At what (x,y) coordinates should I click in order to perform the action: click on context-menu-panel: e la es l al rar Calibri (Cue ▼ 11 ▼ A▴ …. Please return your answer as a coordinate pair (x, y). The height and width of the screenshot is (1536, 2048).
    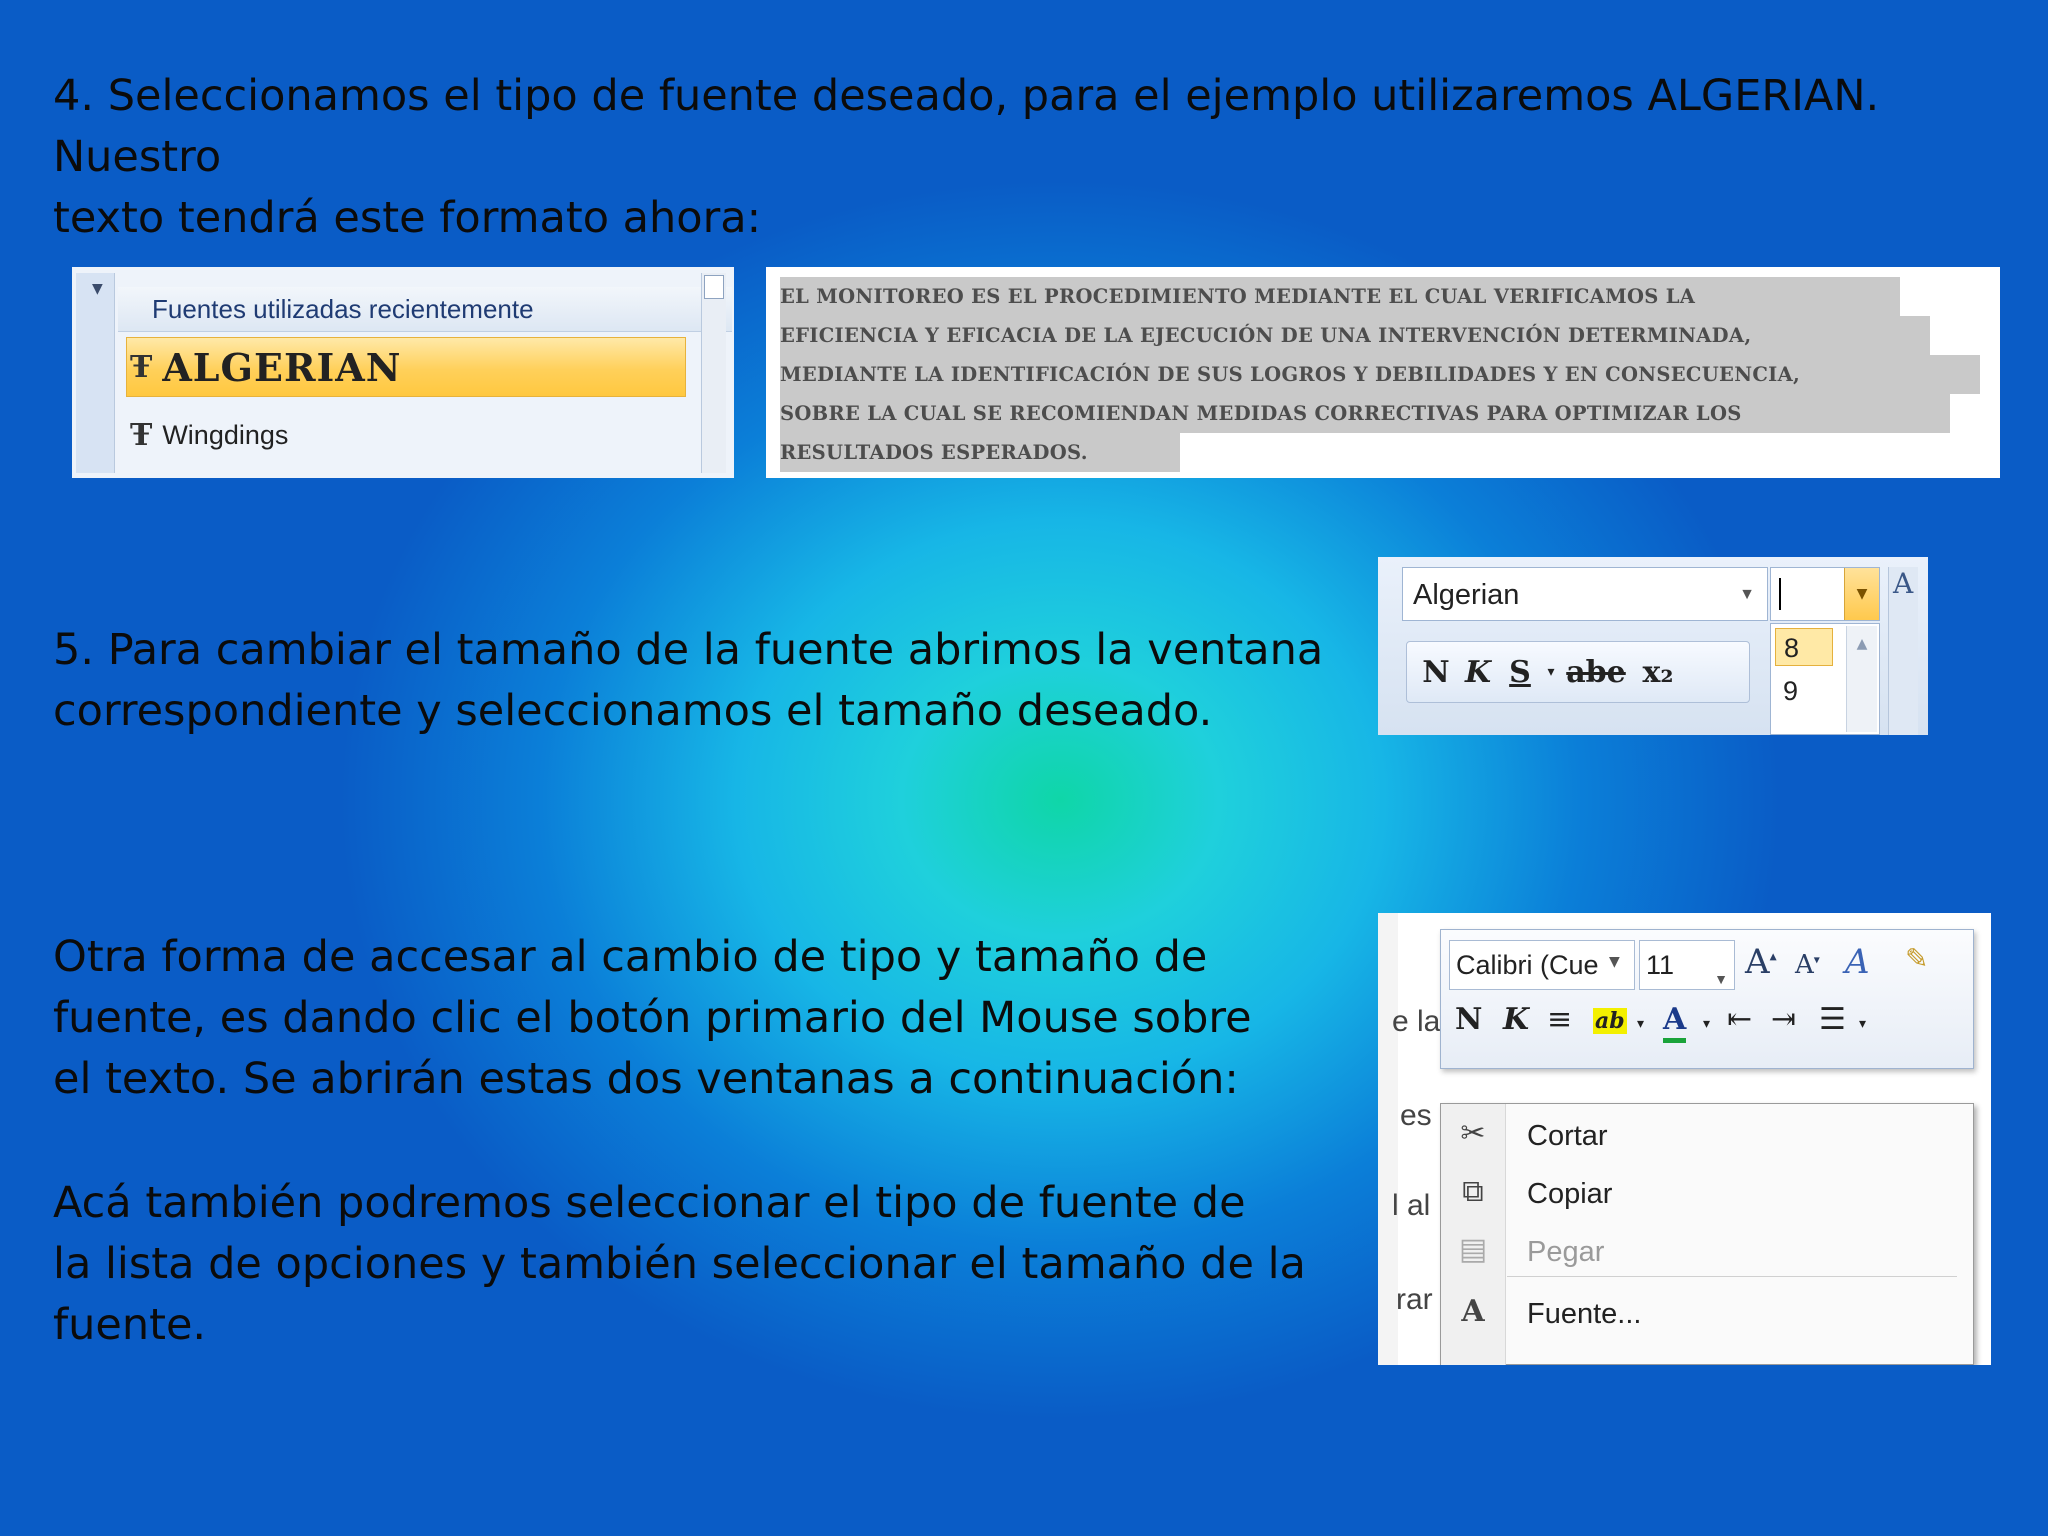
    Looking at the image, I should click on (1684, 1139).